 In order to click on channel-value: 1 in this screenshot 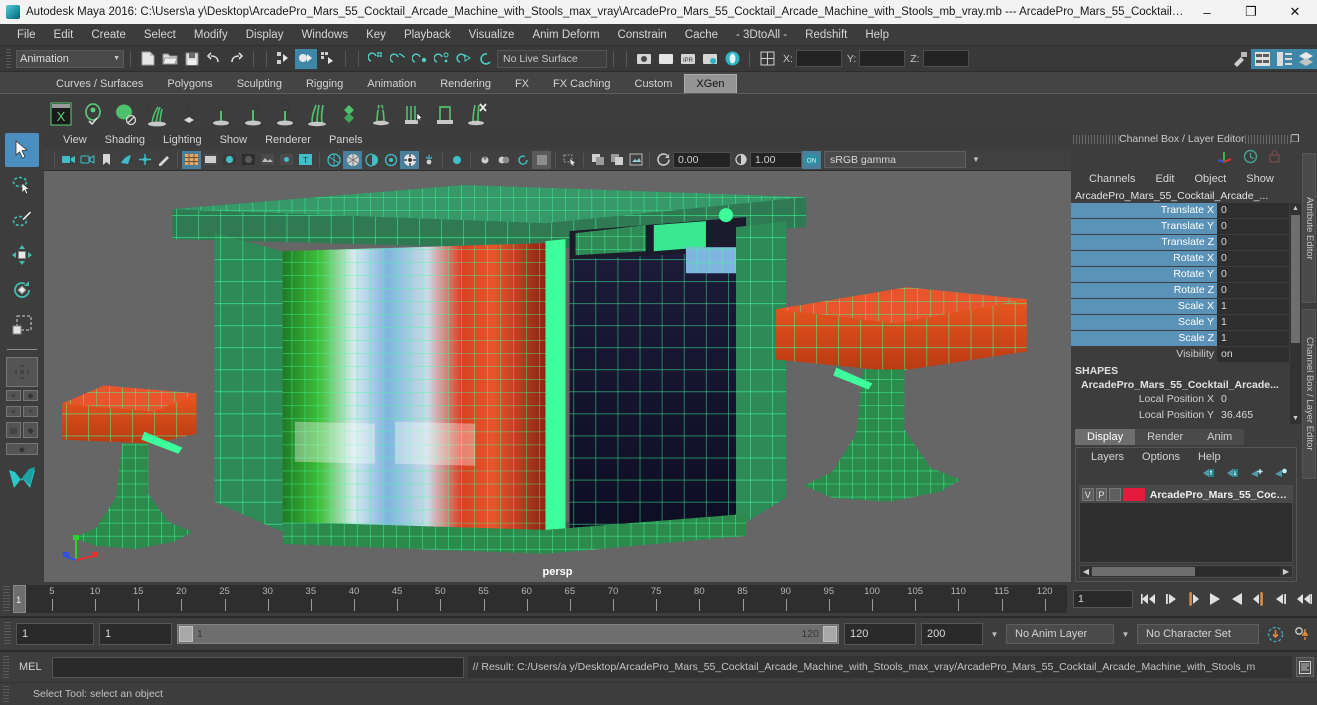, I will do `click(1253, 338)`.